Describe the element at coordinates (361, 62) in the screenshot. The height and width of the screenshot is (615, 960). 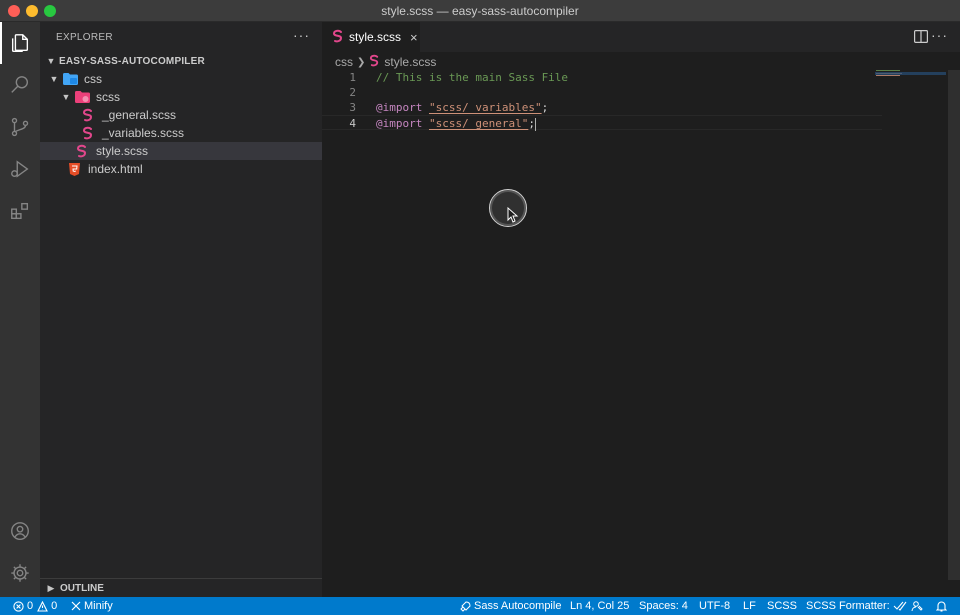
I see `chevron-right-icon: ❯` at that location.